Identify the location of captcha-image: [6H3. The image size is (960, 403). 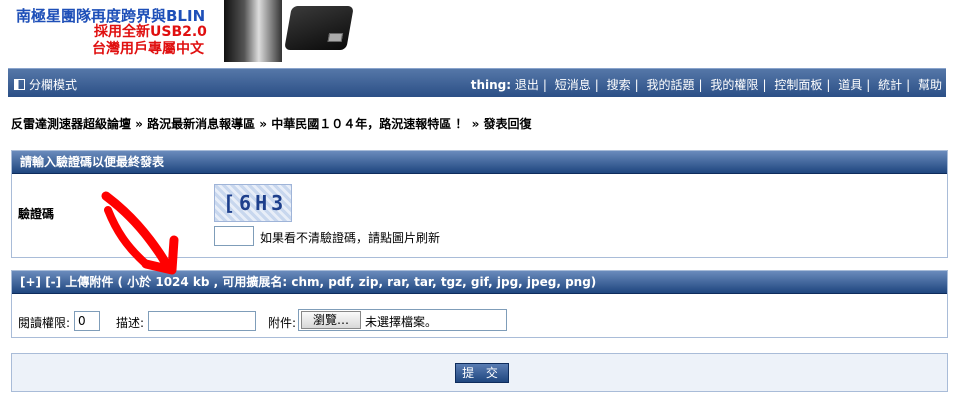
(253, 203).